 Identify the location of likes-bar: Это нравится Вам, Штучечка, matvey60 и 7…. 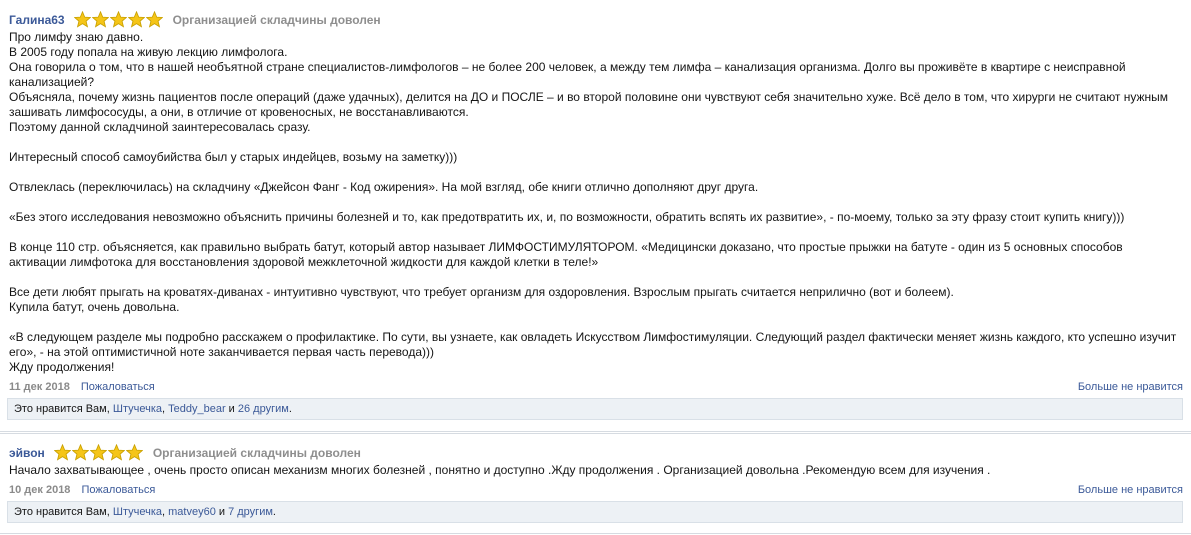
(595, 512).